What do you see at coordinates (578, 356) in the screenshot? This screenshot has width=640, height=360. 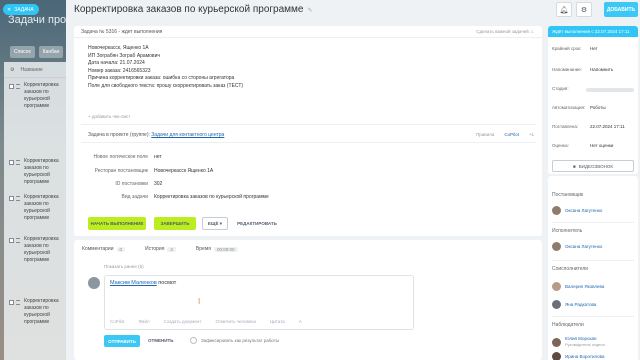 I see `observer-user: Ирина Воротилова` at bounding box center [578, 356].